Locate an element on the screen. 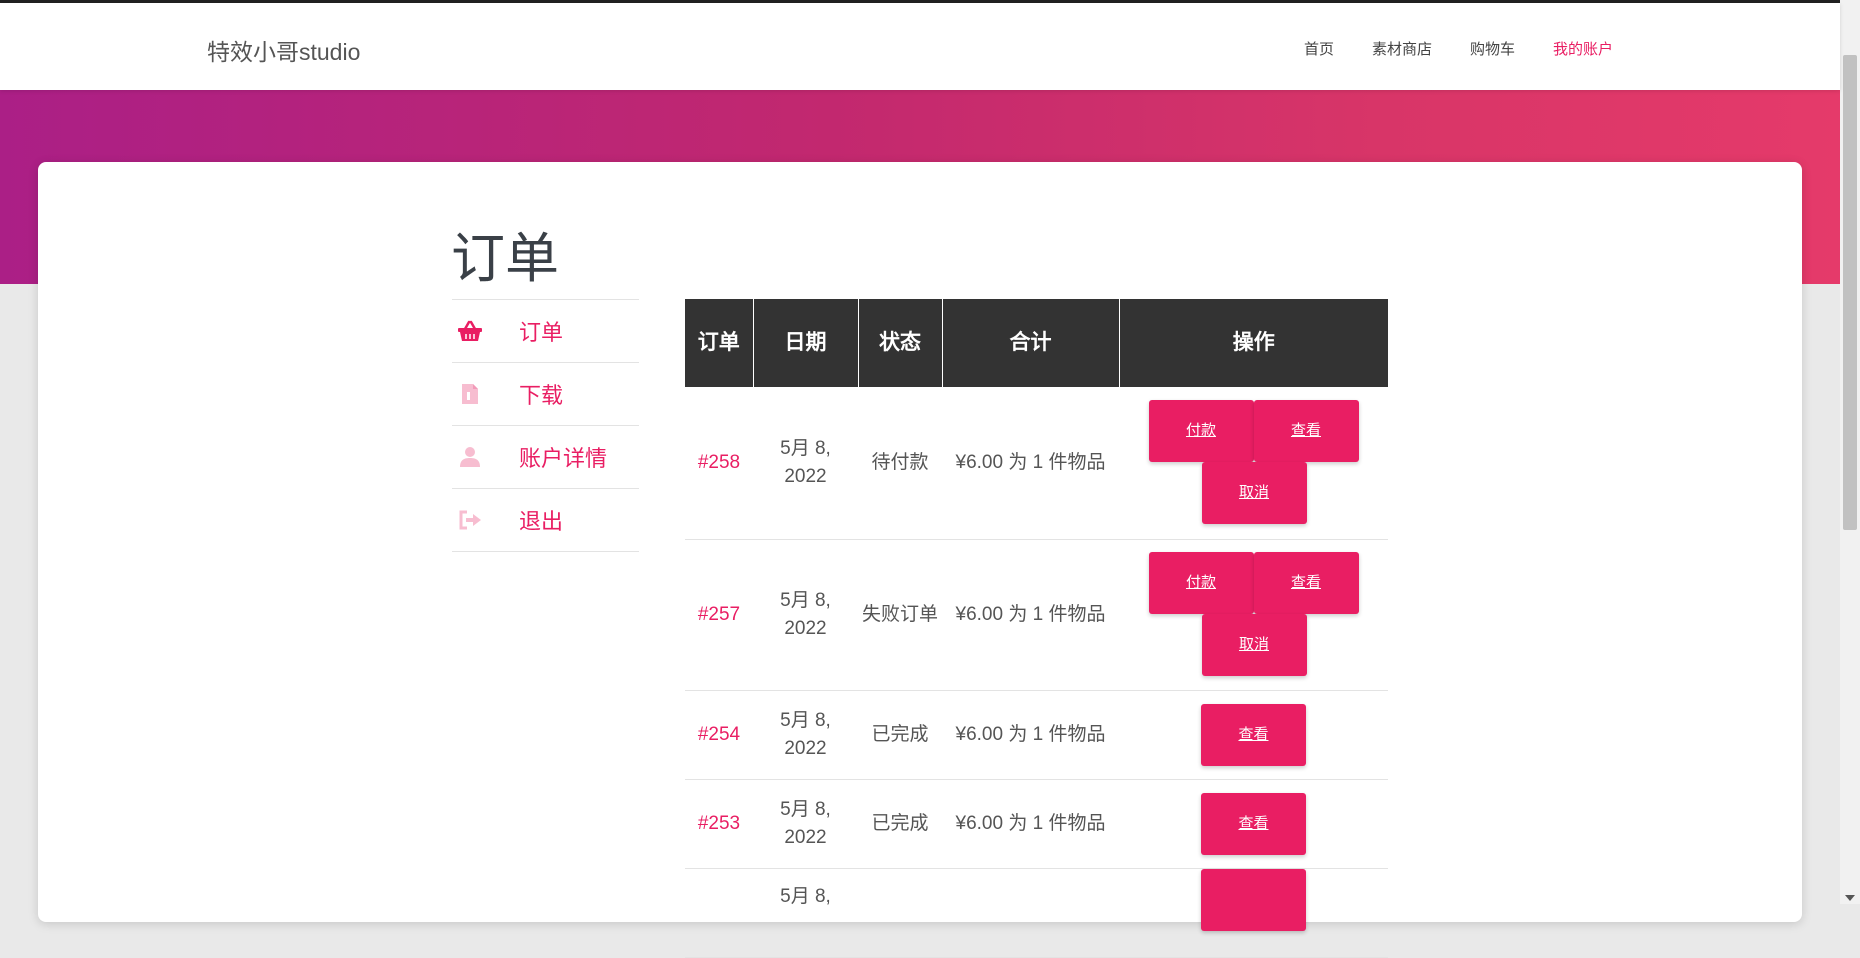  user-icon is located at coordinates (470, 457).